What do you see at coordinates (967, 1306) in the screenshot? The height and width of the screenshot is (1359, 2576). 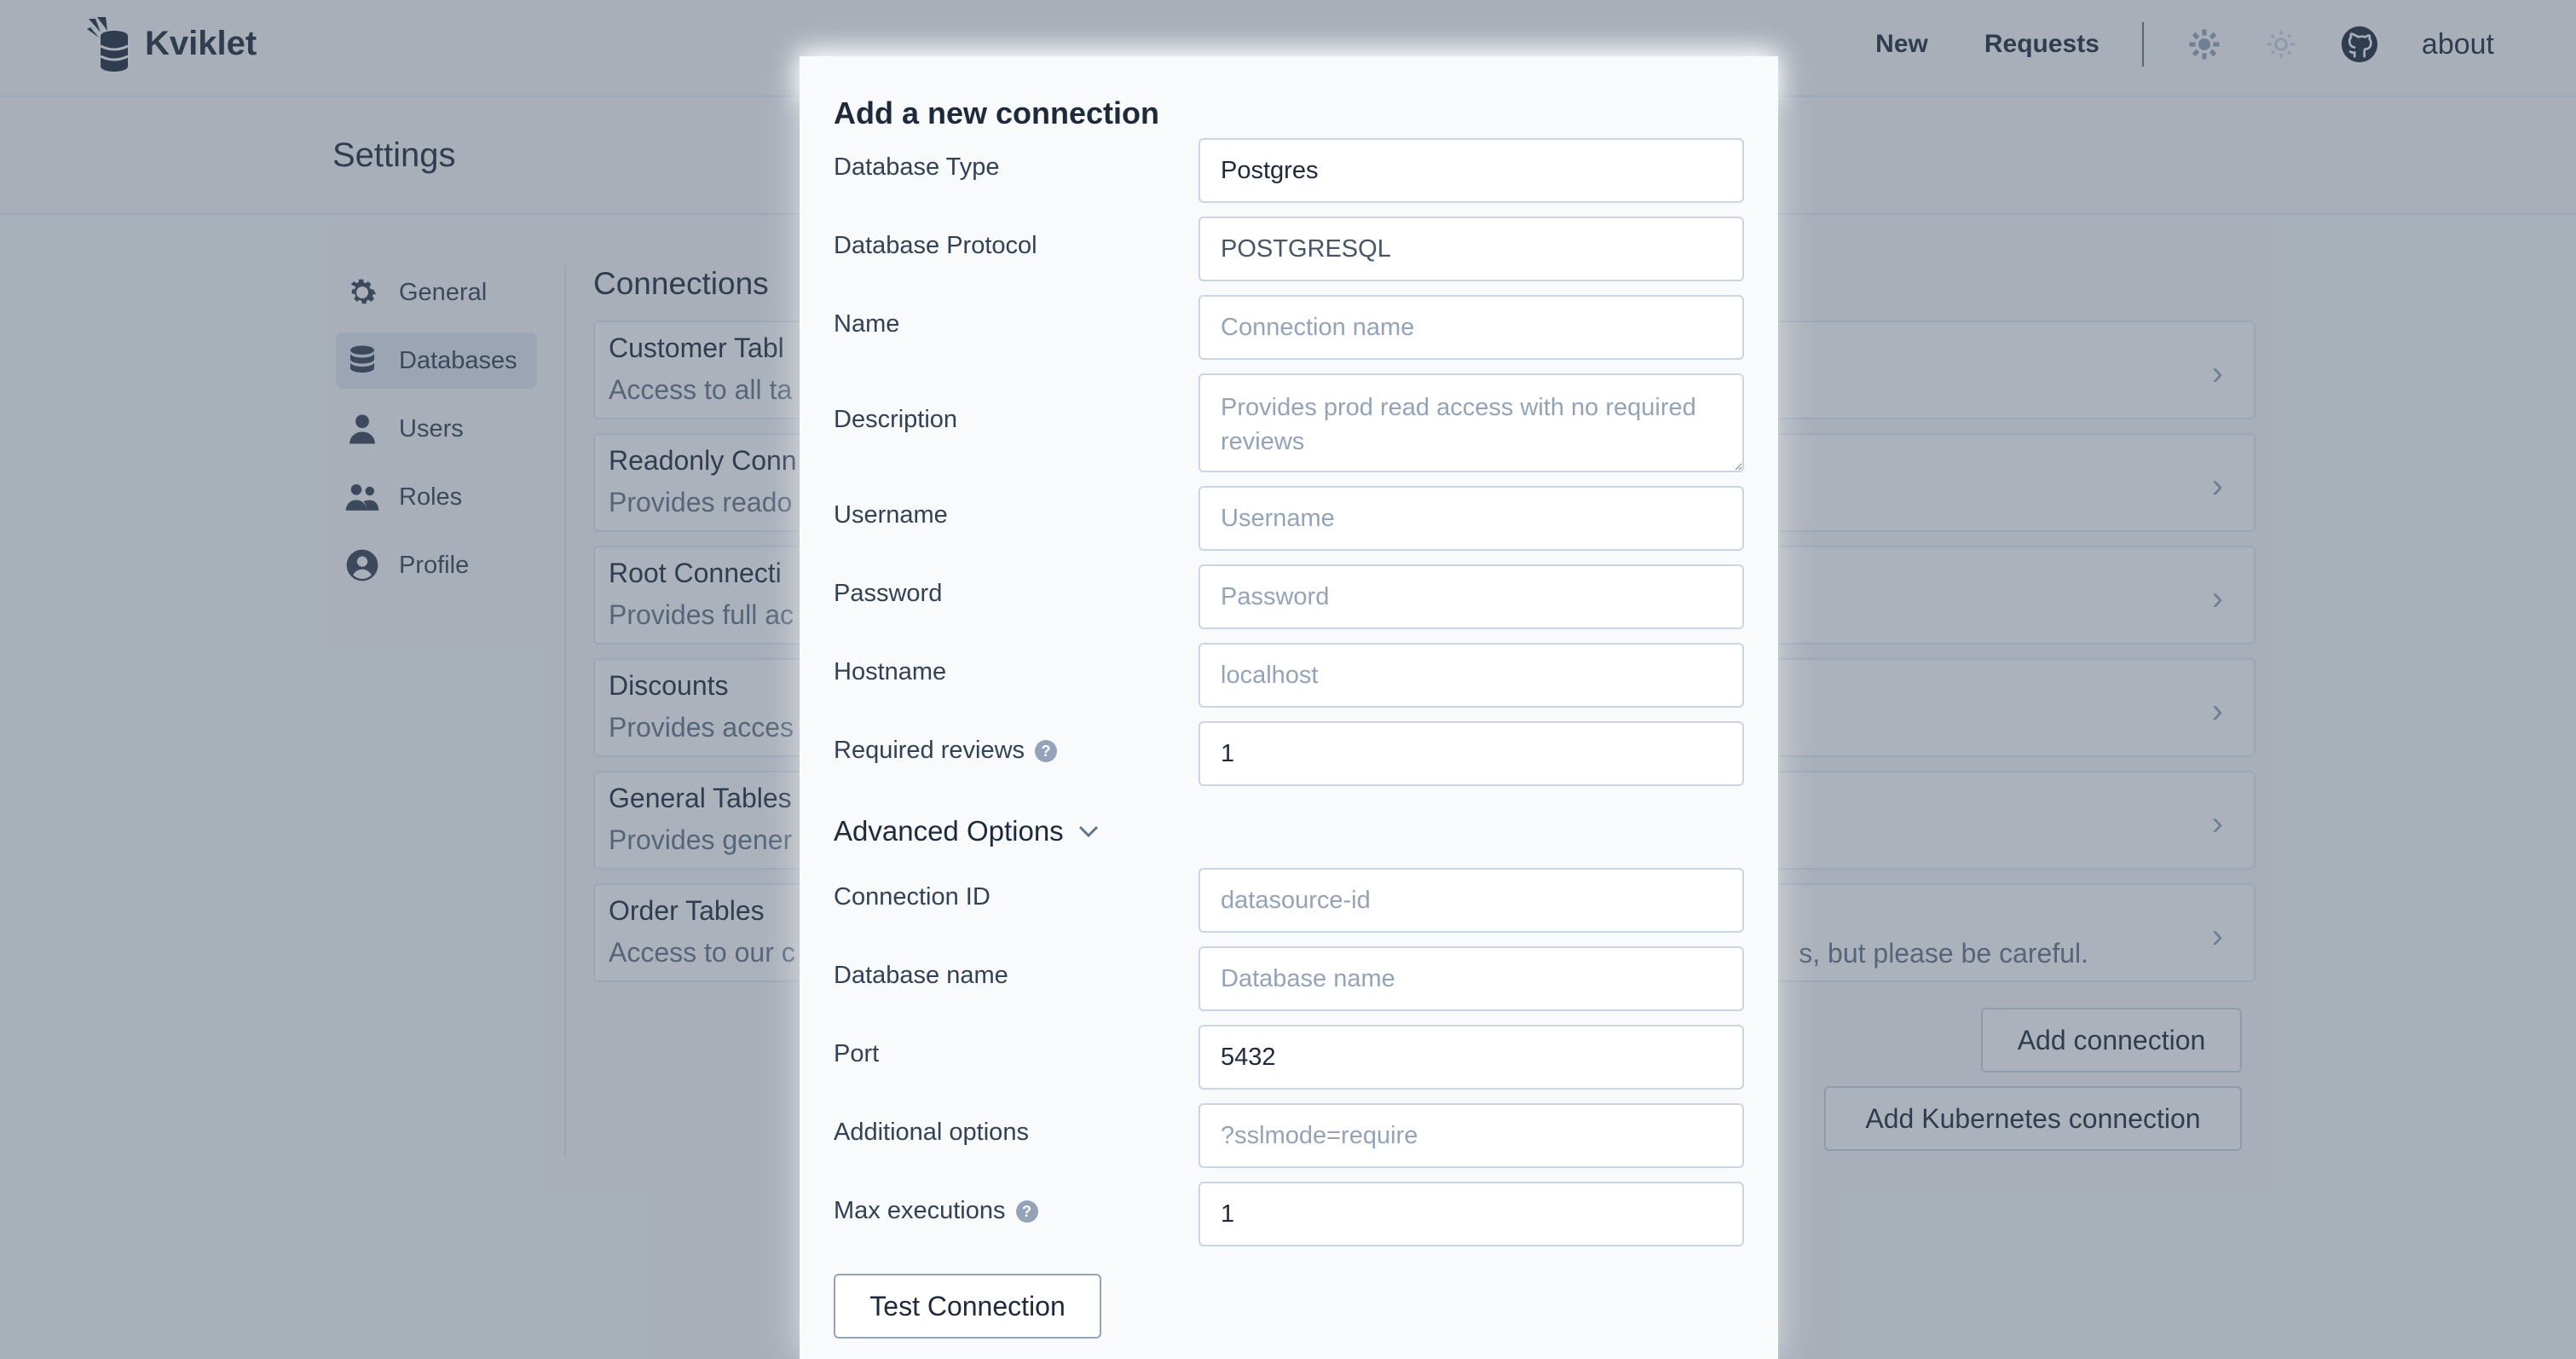 I see `test-connection-button: Test Connection` at bounding box center [967, 1306].